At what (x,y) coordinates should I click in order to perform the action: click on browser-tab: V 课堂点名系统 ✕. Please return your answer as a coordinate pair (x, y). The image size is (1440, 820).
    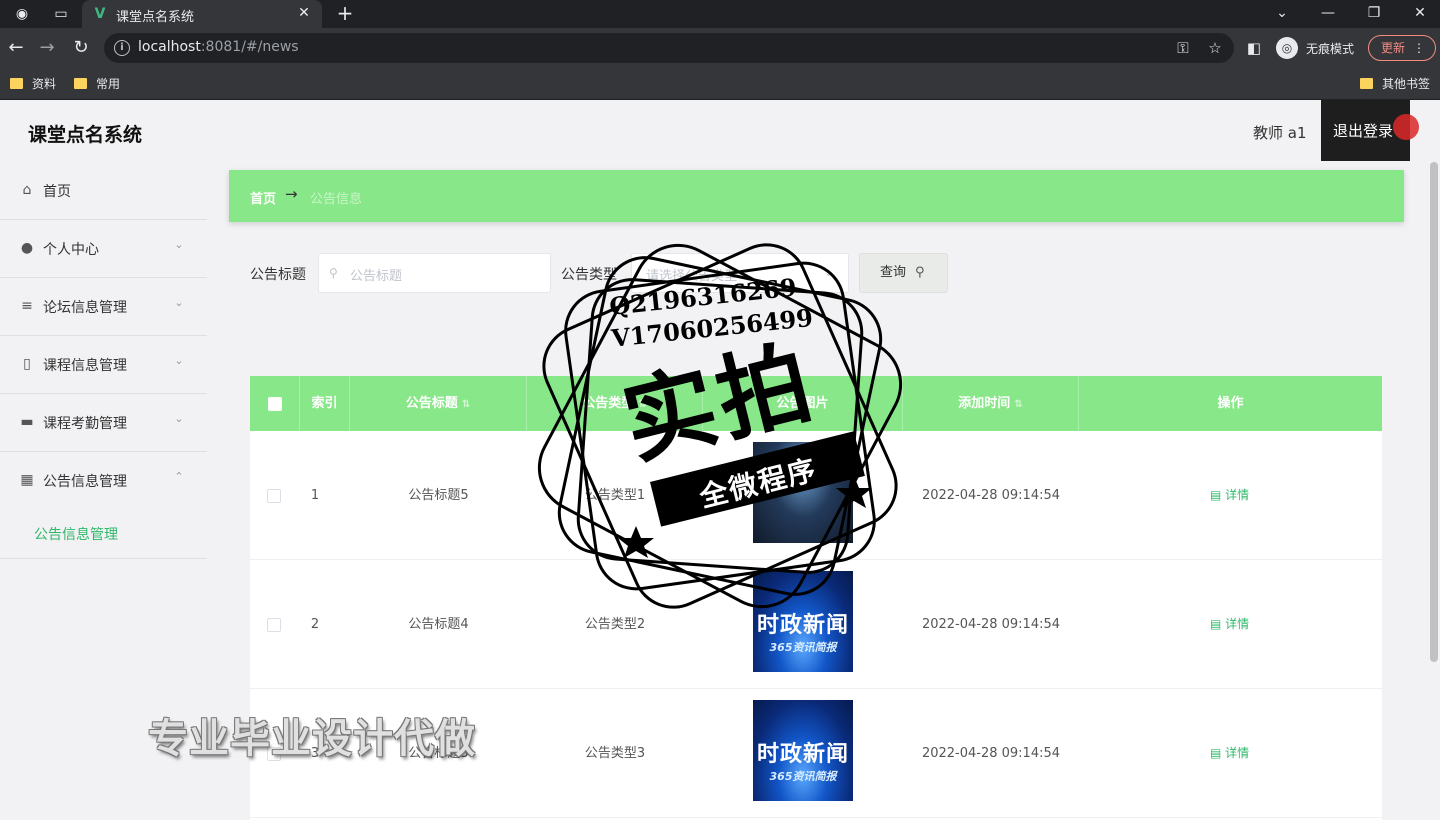
    Looking at the image, I should click on (202, 14).